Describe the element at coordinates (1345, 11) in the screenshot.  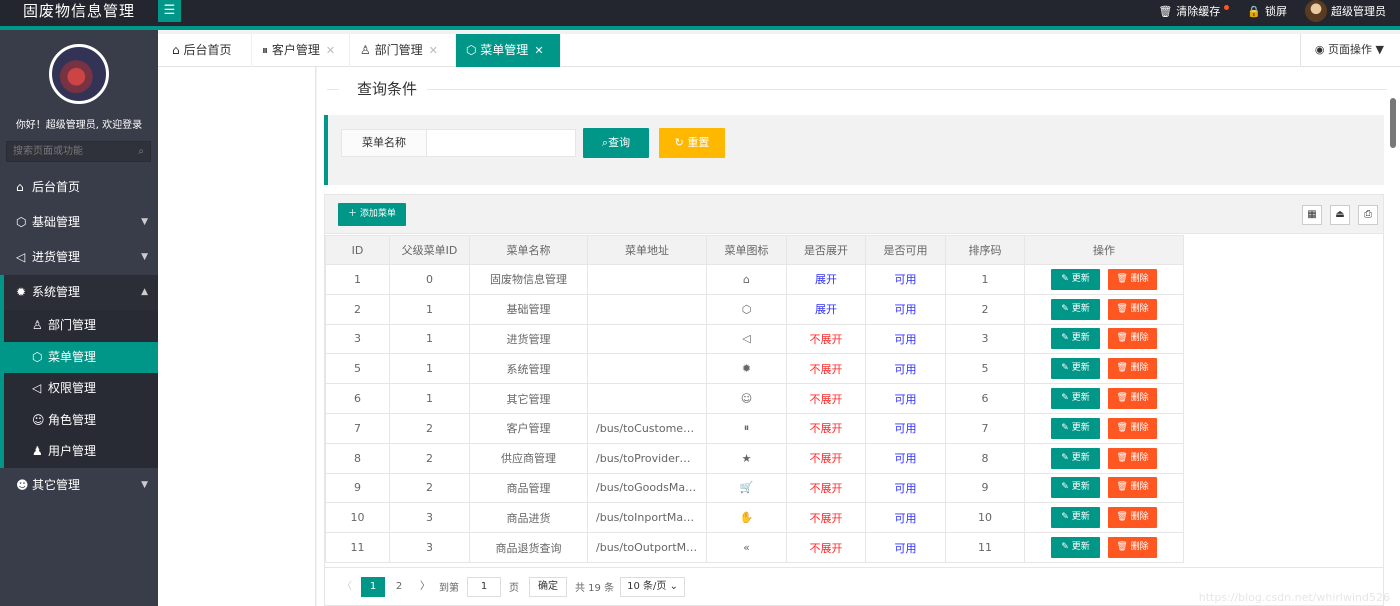
I see `user-menu: 超级管理员` at that location.